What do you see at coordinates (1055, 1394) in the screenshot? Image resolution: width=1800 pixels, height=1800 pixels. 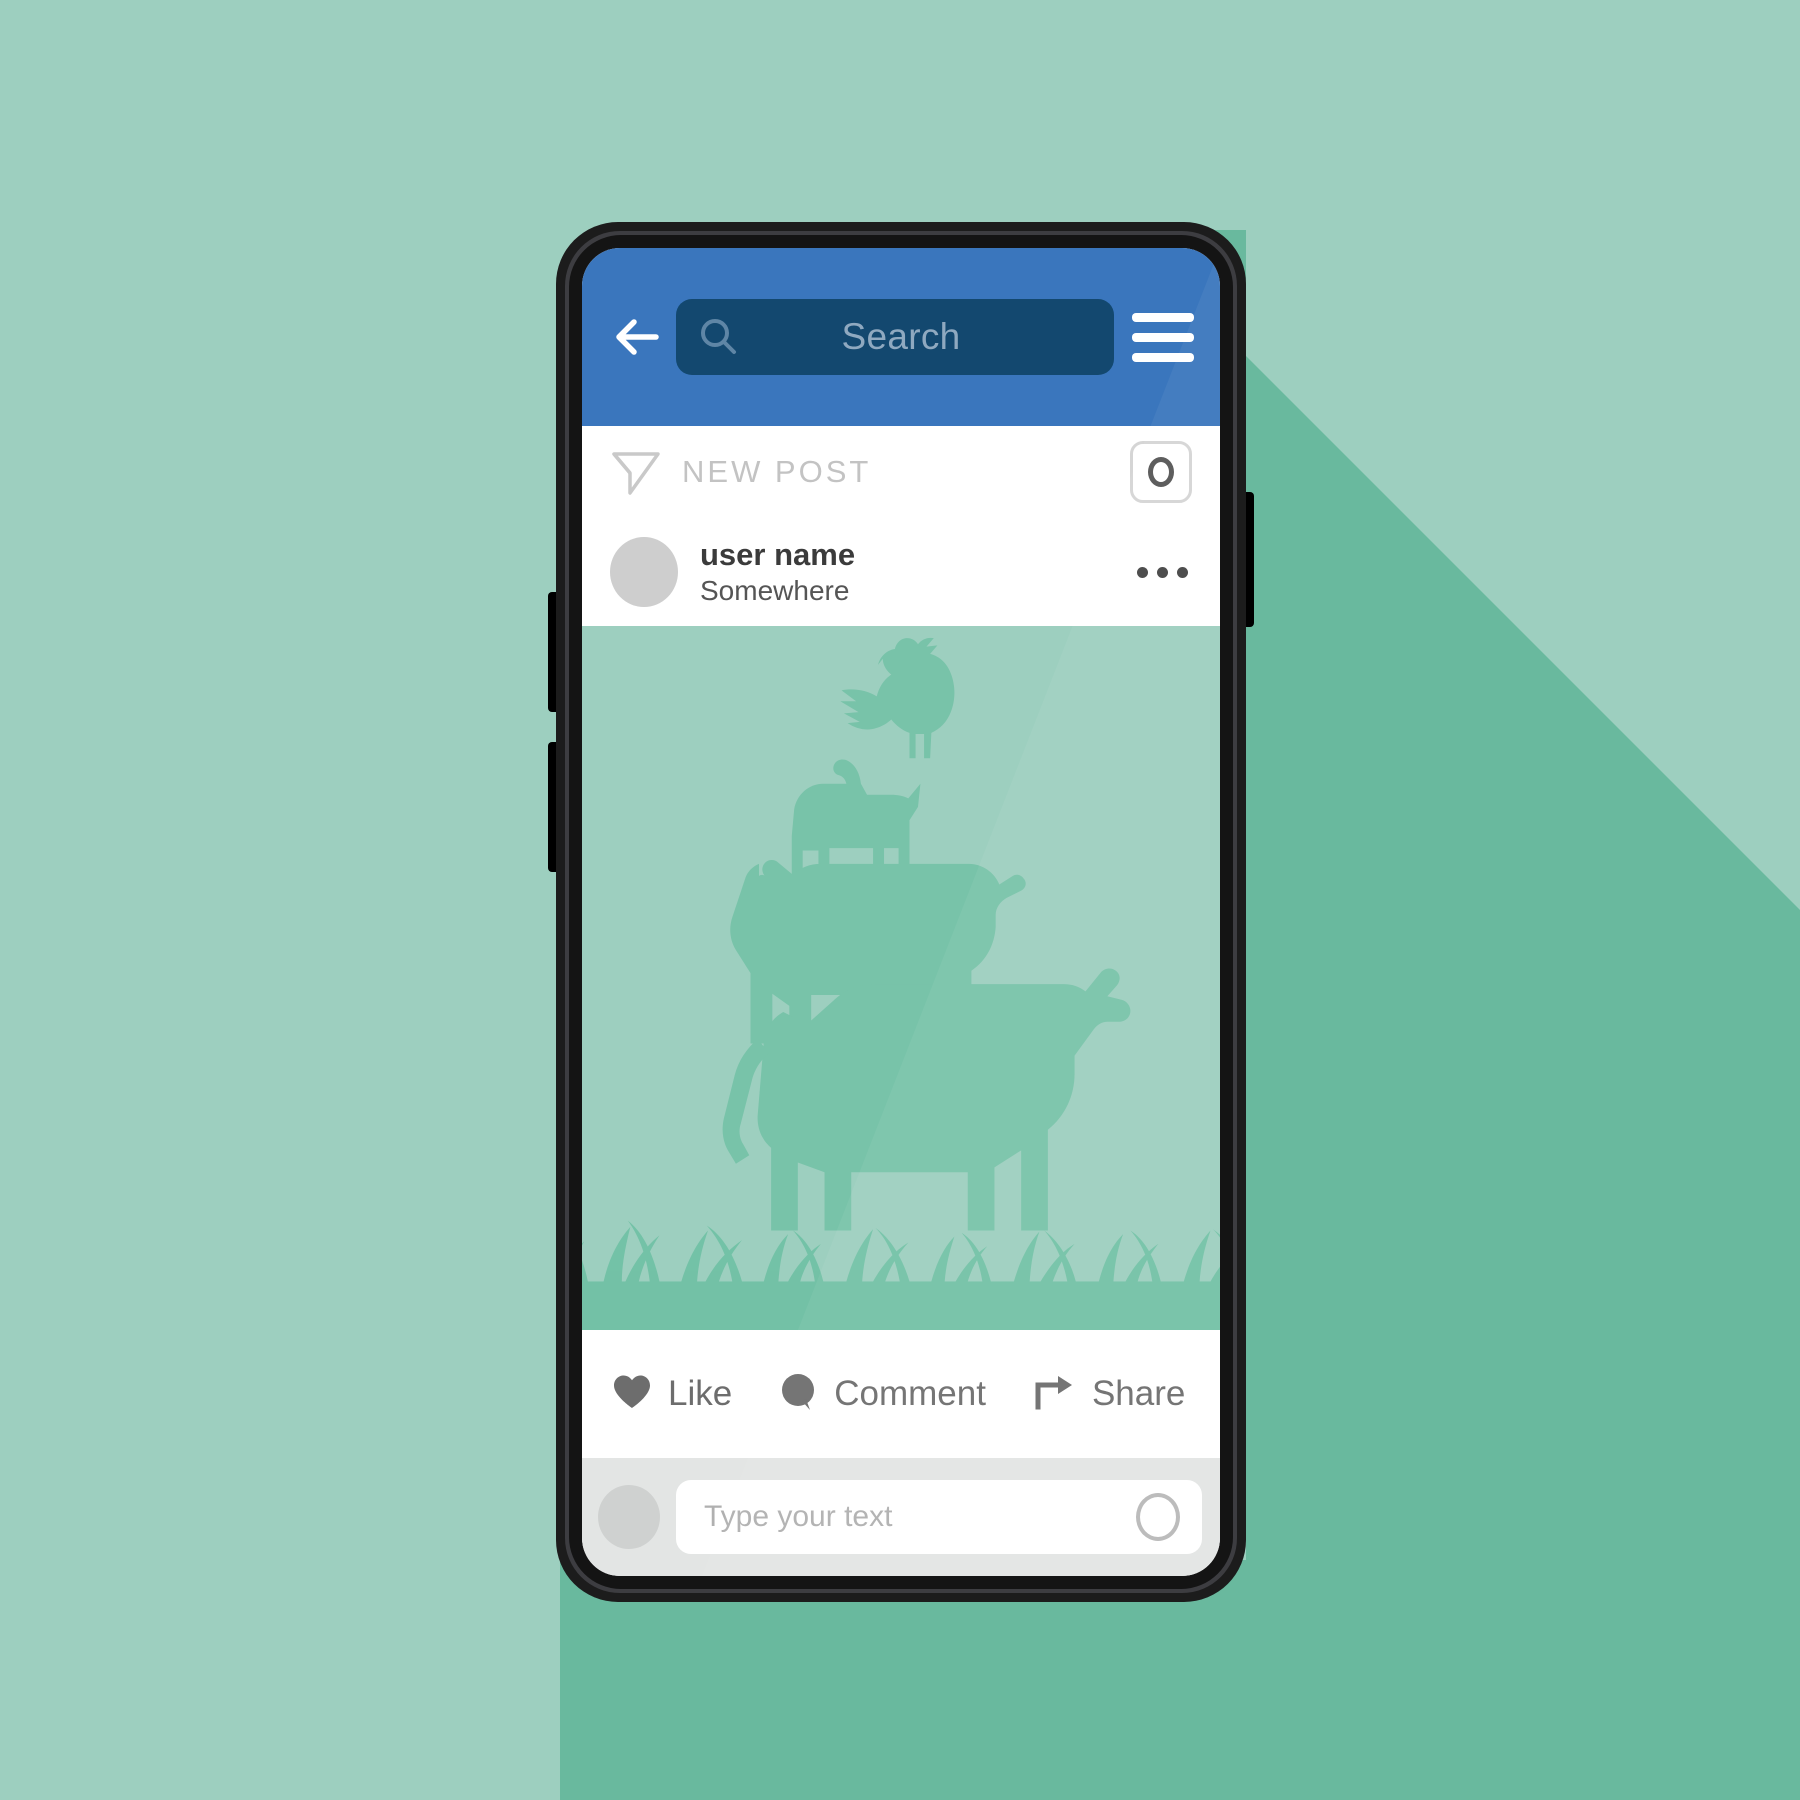 I see `share-arrow-icon` at bounding box center [1055, 1394].